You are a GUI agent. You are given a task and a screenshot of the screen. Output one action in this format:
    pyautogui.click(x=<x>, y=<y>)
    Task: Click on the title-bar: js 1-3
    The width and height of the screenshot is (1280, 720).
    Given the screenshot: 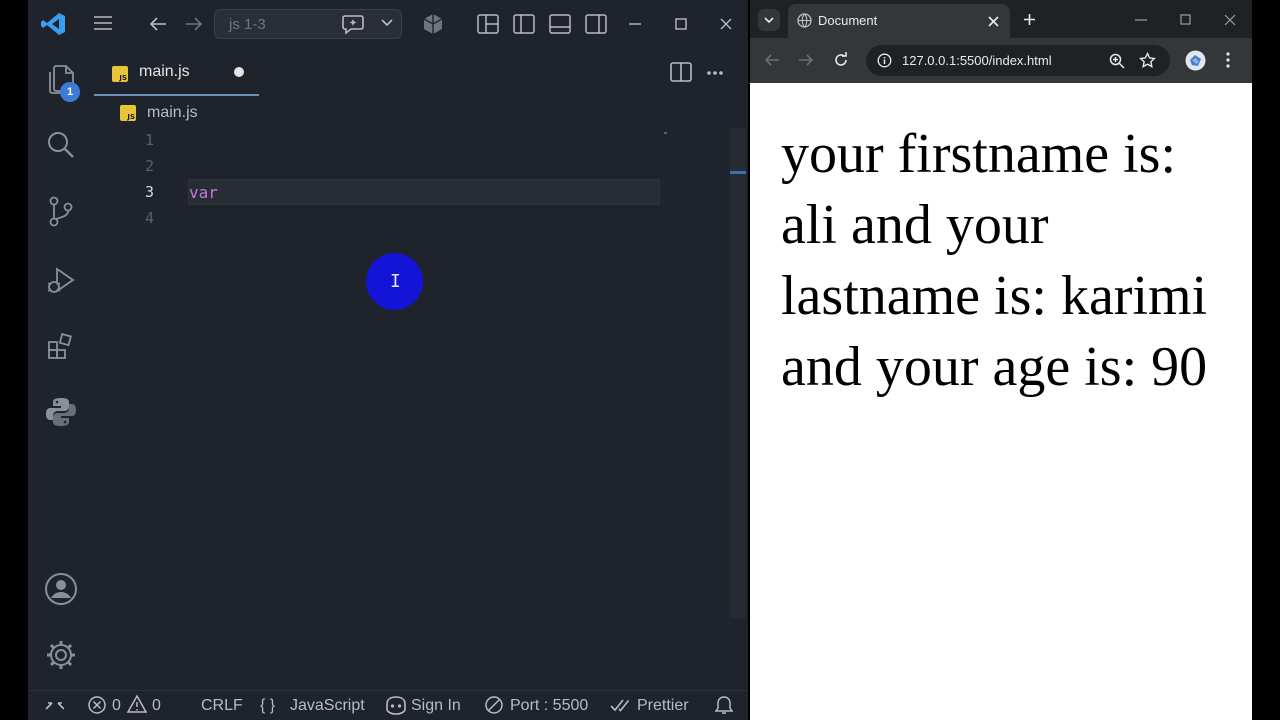 What is the action you would take?
    pyautogui.click(x=388, y=24)
    